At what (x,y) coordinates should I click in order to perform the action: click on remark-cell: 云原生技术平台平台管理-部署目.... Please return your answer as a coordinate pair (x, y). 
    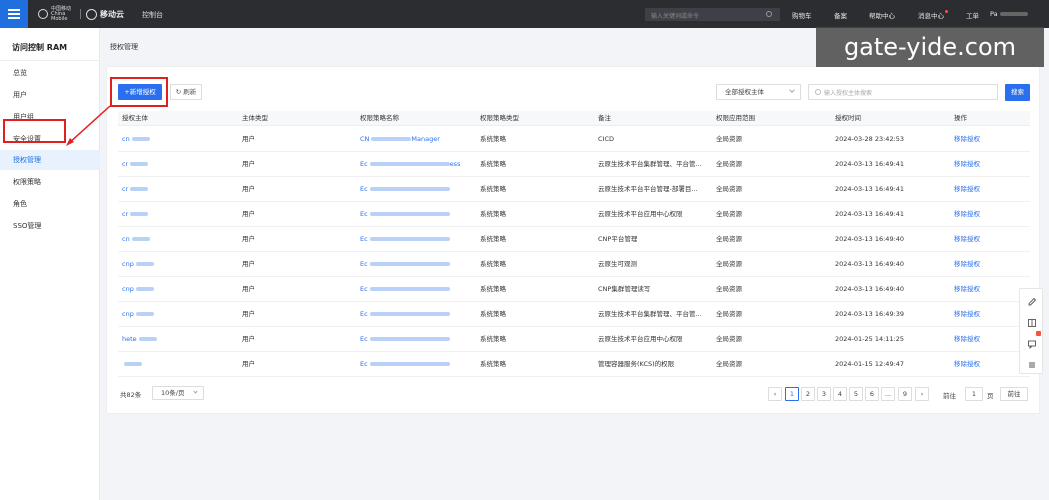
    Looking at the image, I should click on (648, 189).